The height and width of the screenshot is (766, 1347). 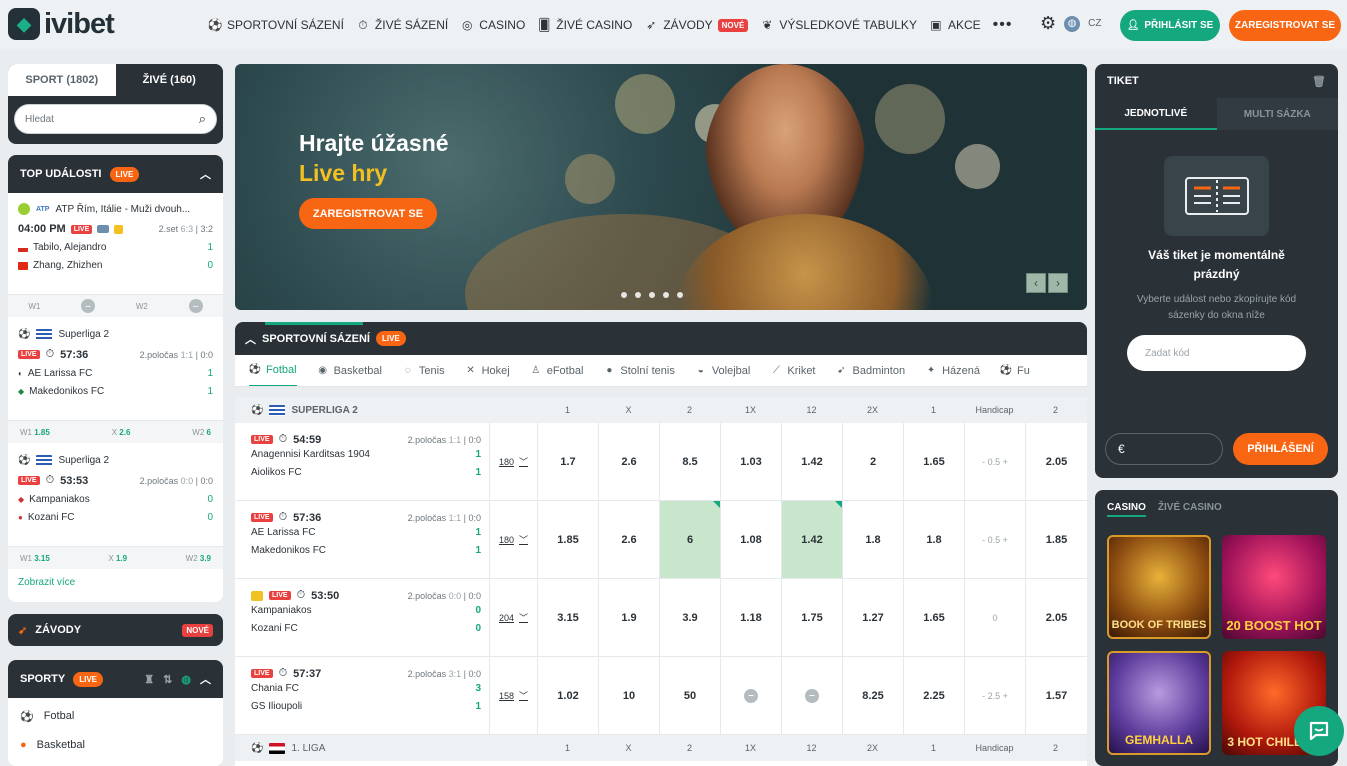 What do you see at coordinates (273, 370) in the screenshot?
I see `tab-football: ⚽ Fotbal` at bounding box center [273, 370].